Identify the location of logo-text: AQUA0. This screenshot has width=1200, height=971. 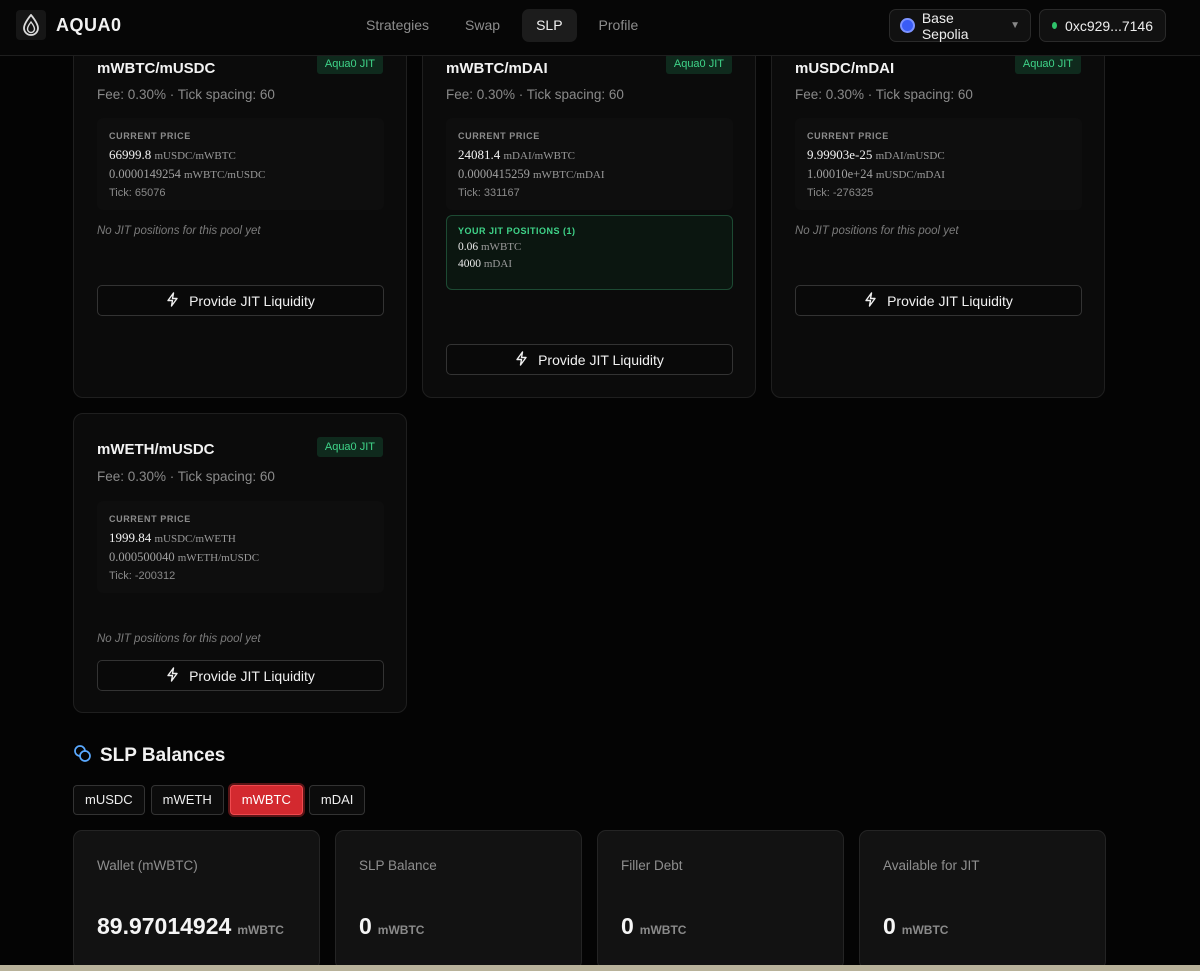
(89, 24).